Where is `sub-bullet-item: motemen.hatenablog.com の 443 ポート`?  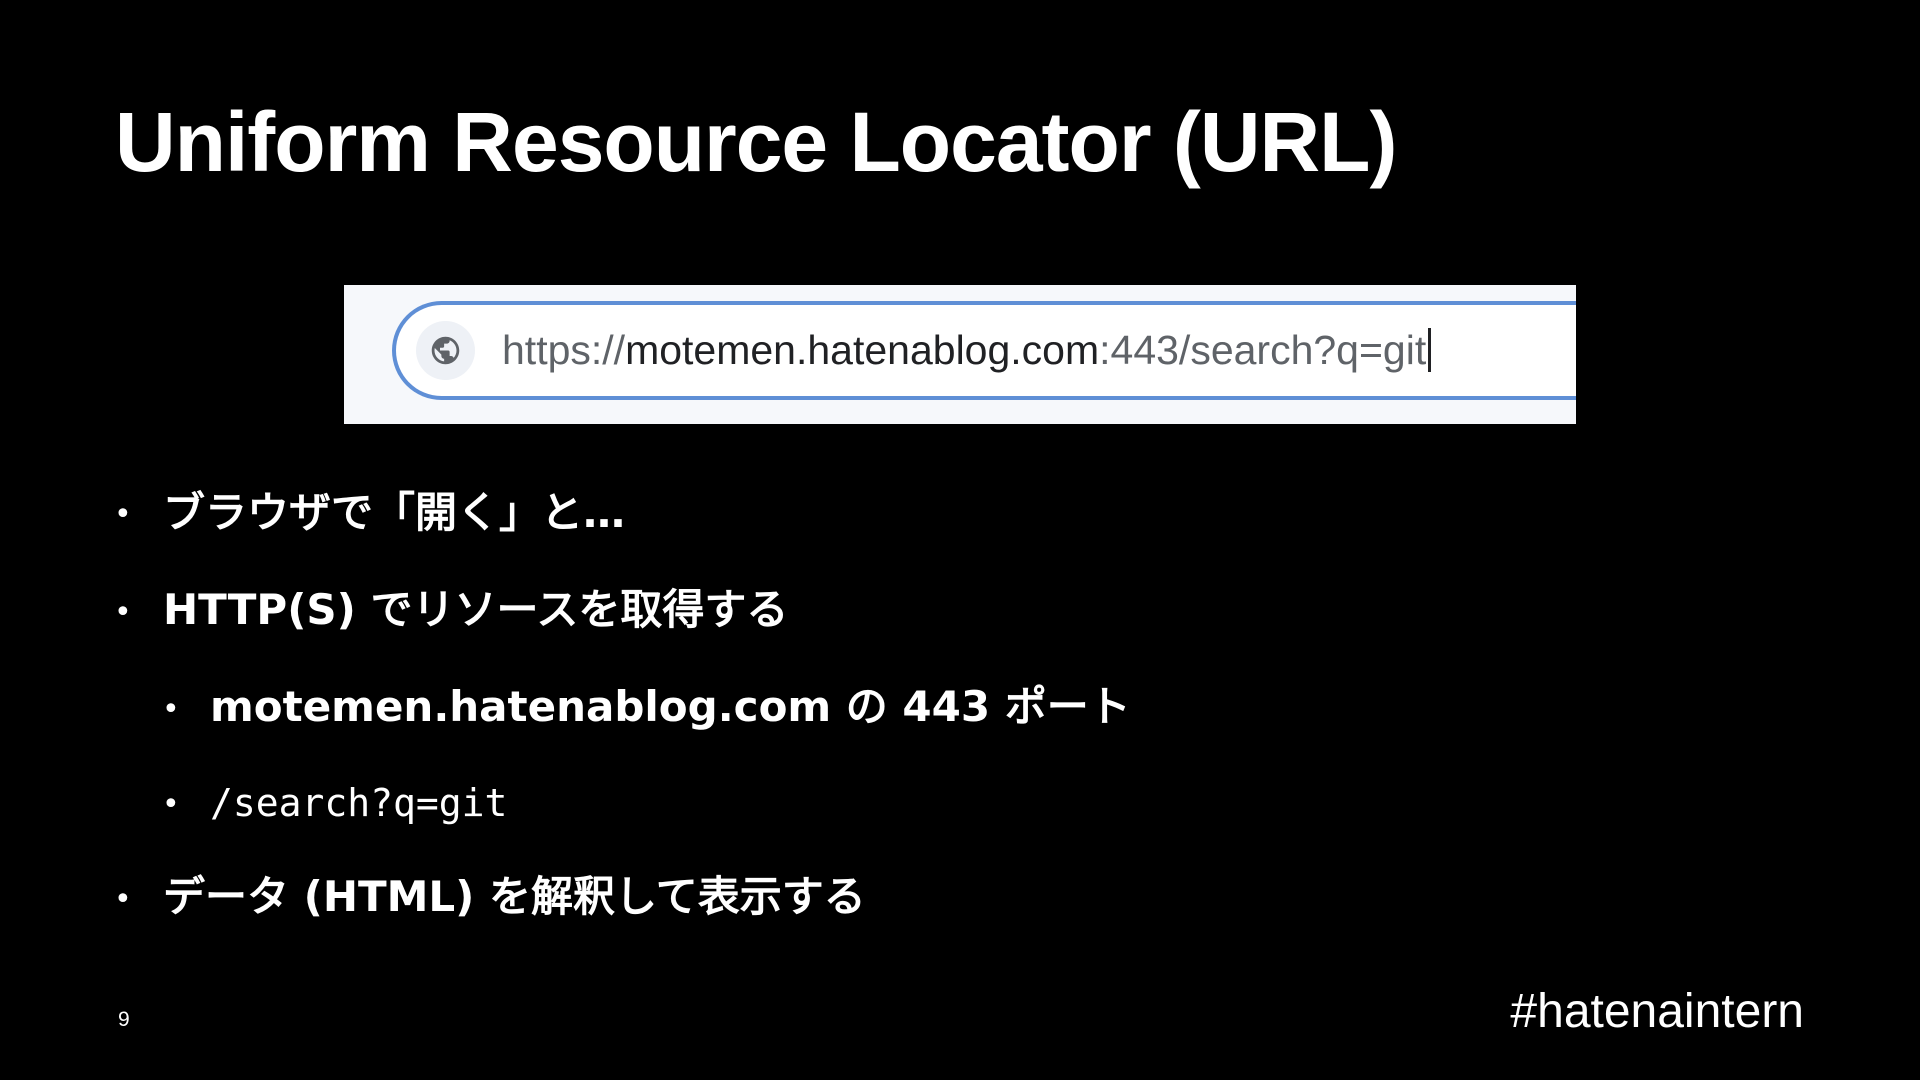 sub-bullet-item: motemen.hatenablog.com の 443 ポート is located at coordinates (670, 706).